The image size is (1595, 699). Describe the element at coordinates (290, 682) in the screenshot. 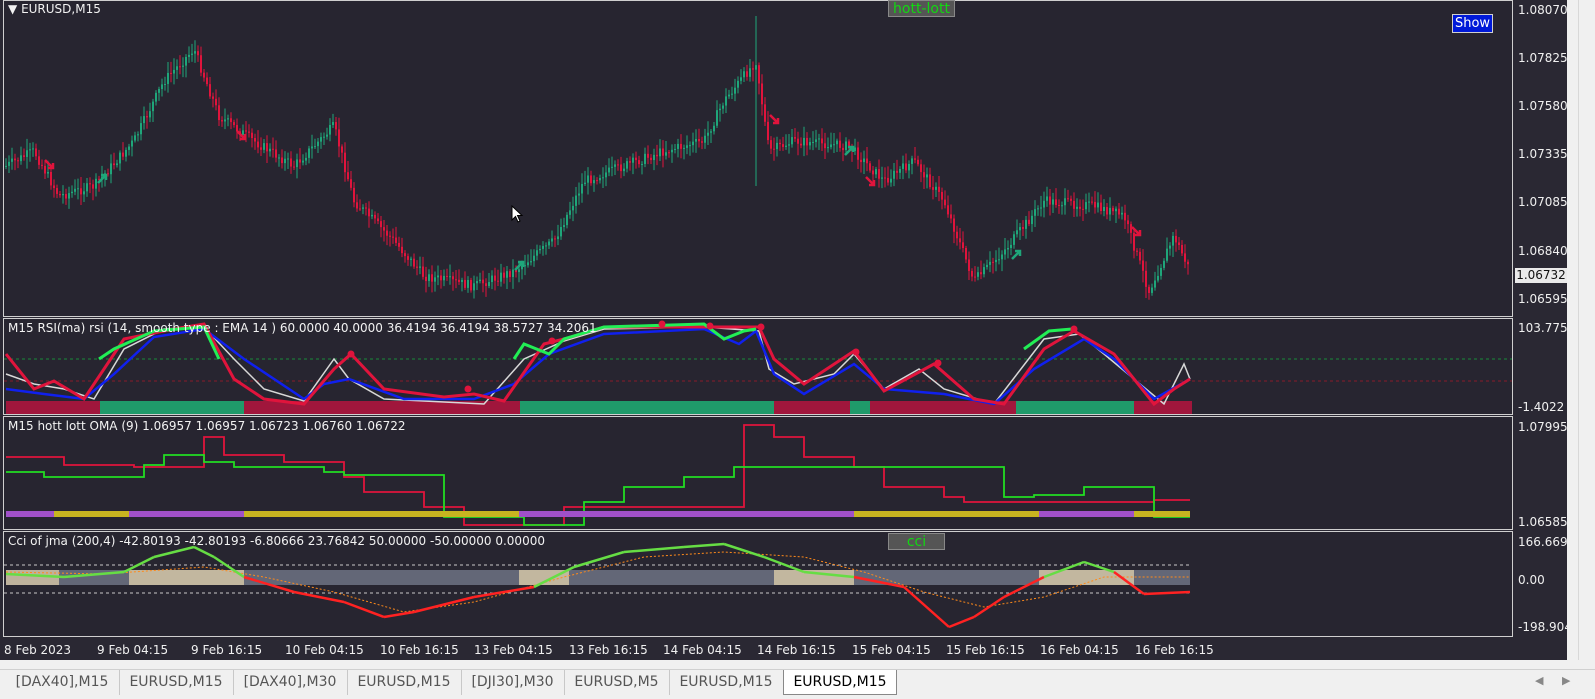

I see `tab-dax40-m30: [DAX40],M30` at that location.